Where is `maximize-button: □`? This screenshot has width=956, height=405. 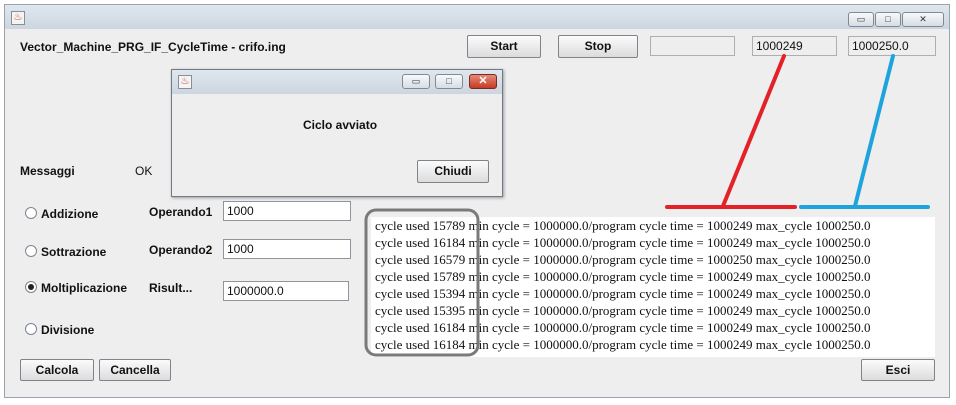
maximize-button: □ is located at coordinates (888, 19).